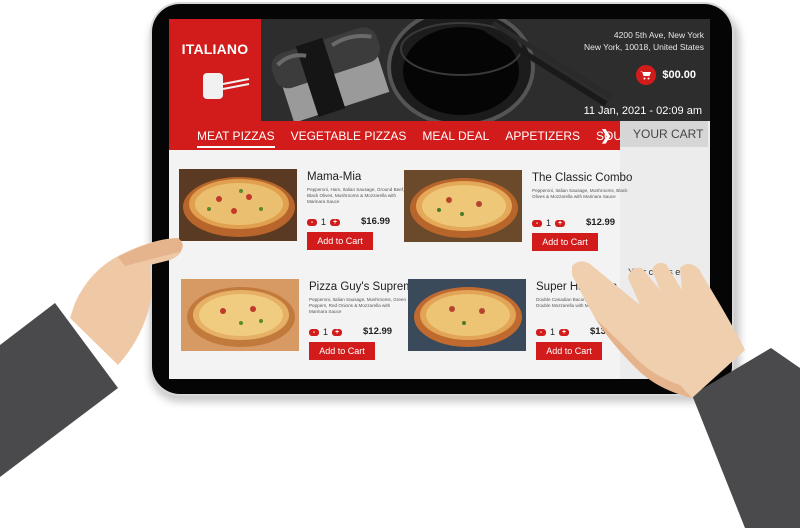 This screenshot has width=800, height=528. Describe the element at coordinates (542, 136) in the screenshot. I see `tab-appetizers: APPETIZERS` at that location.